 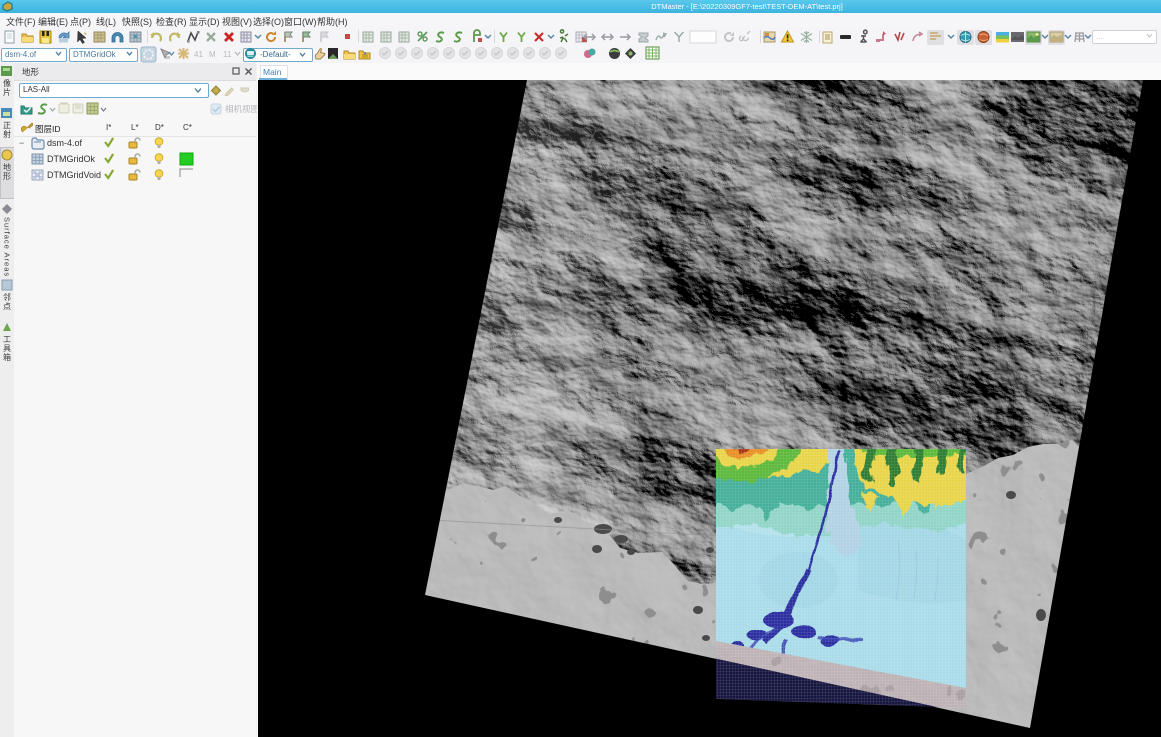 I want to click on svg-text: 相机视图, so click(x=242, y=109).